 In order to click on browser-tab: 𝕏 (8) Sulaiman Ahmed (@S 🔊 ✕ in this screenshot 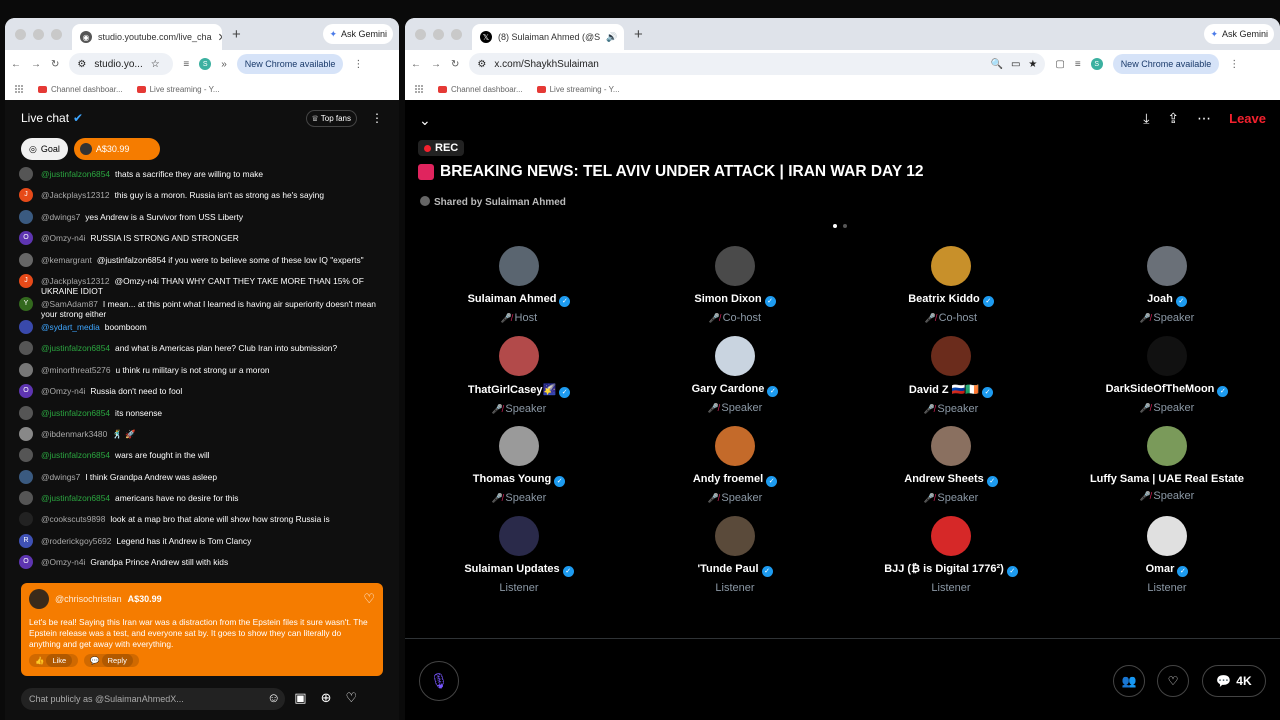, I will do `click(548, 37)`.